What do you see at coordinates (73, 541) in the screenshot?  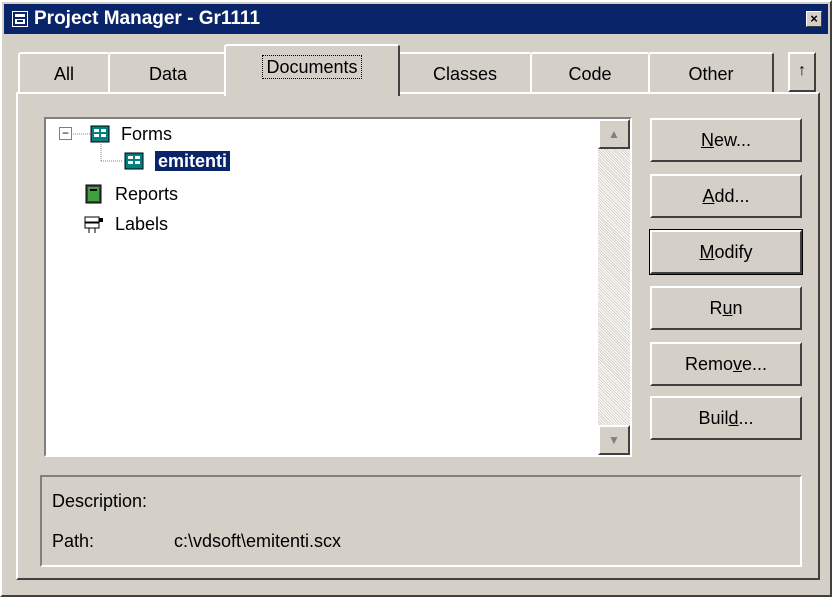 I see `path-label: Path:` at bounding box center [73, 541].